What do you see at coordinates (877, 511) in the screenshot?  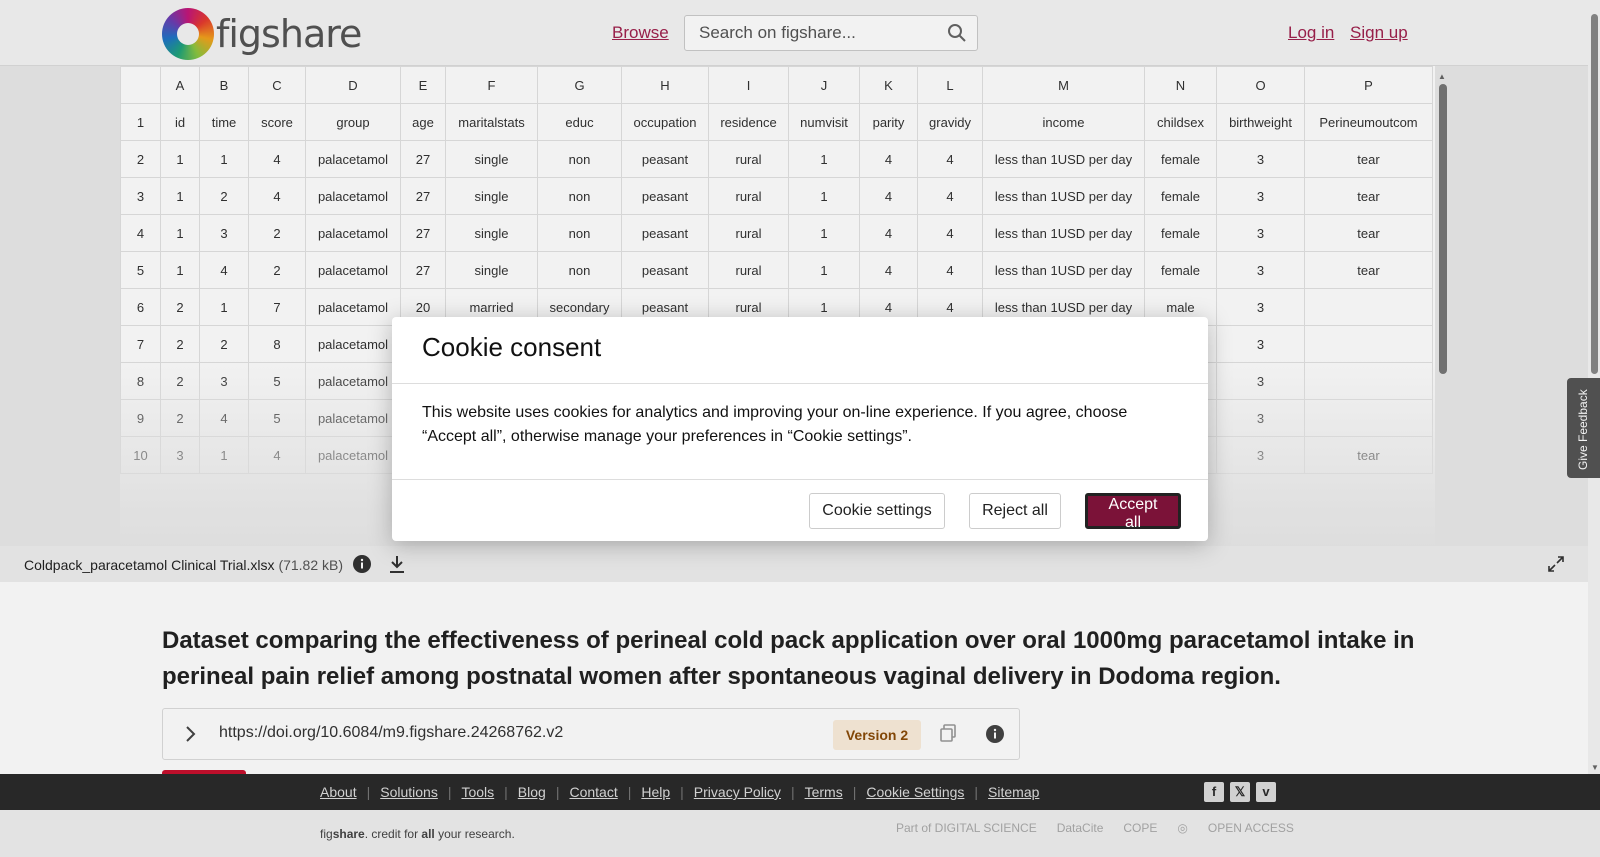 I see `cookie-settings-button: Cookie settings` at bounding box center [877, 511].